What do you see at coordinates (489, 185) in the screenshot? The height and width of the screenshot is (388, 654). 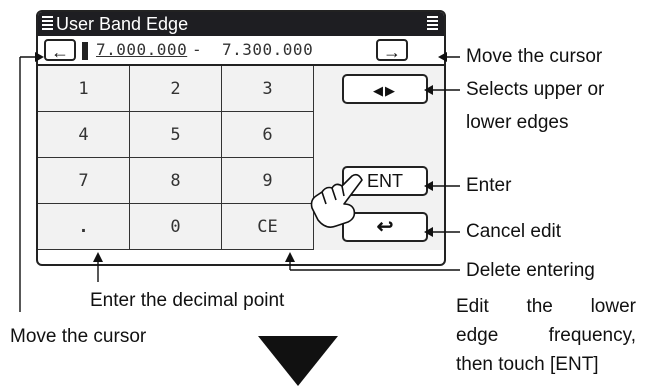 I see `annotation-enter: Enter` at bounding box center [489, 185].